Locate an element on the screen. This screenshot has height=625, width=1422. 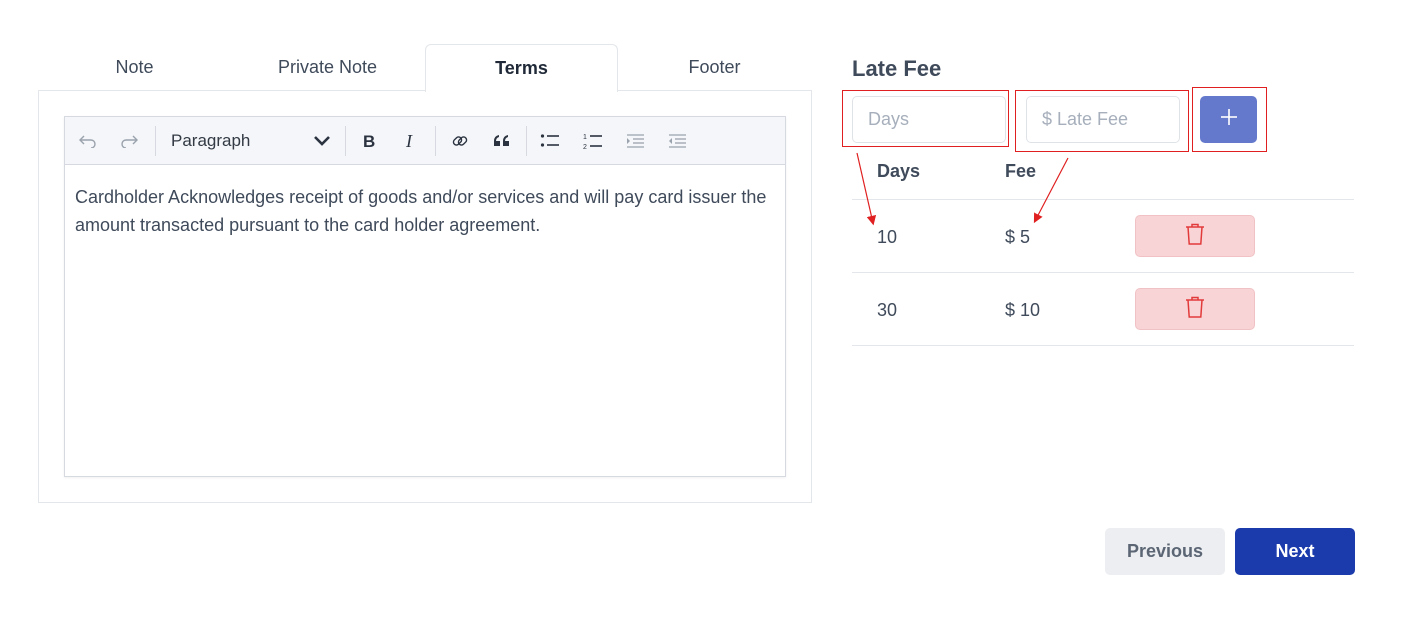
notes-tabs: Note Private Note Terms Footer is located at coordinates (425, 68).